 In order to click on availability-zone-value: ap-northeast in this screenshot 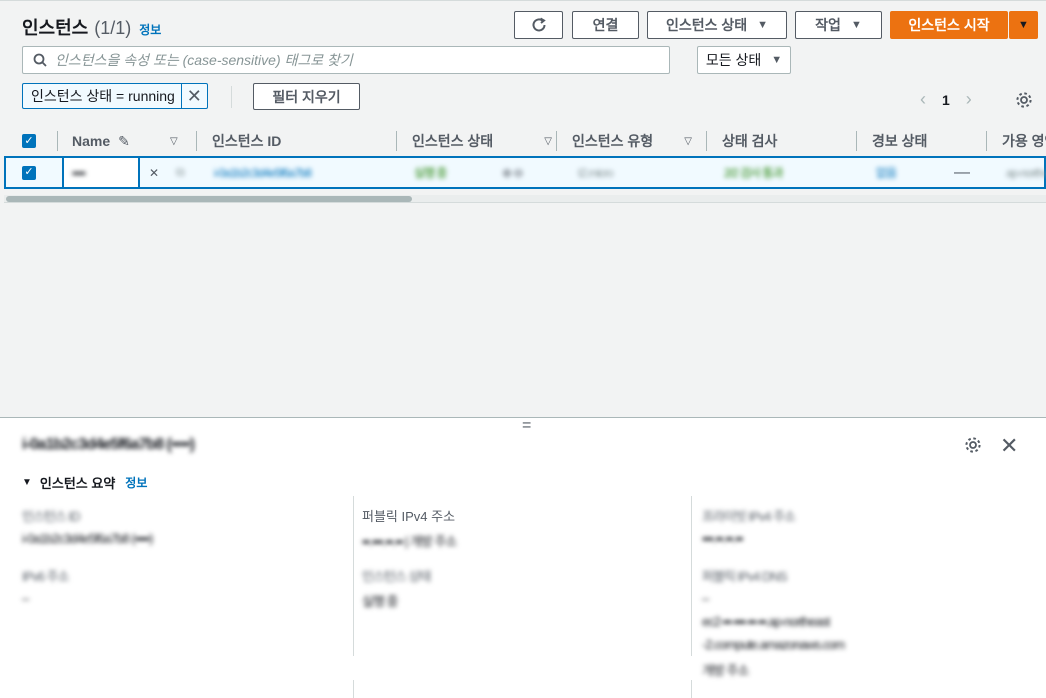, I will do `click(1026, 172)`.